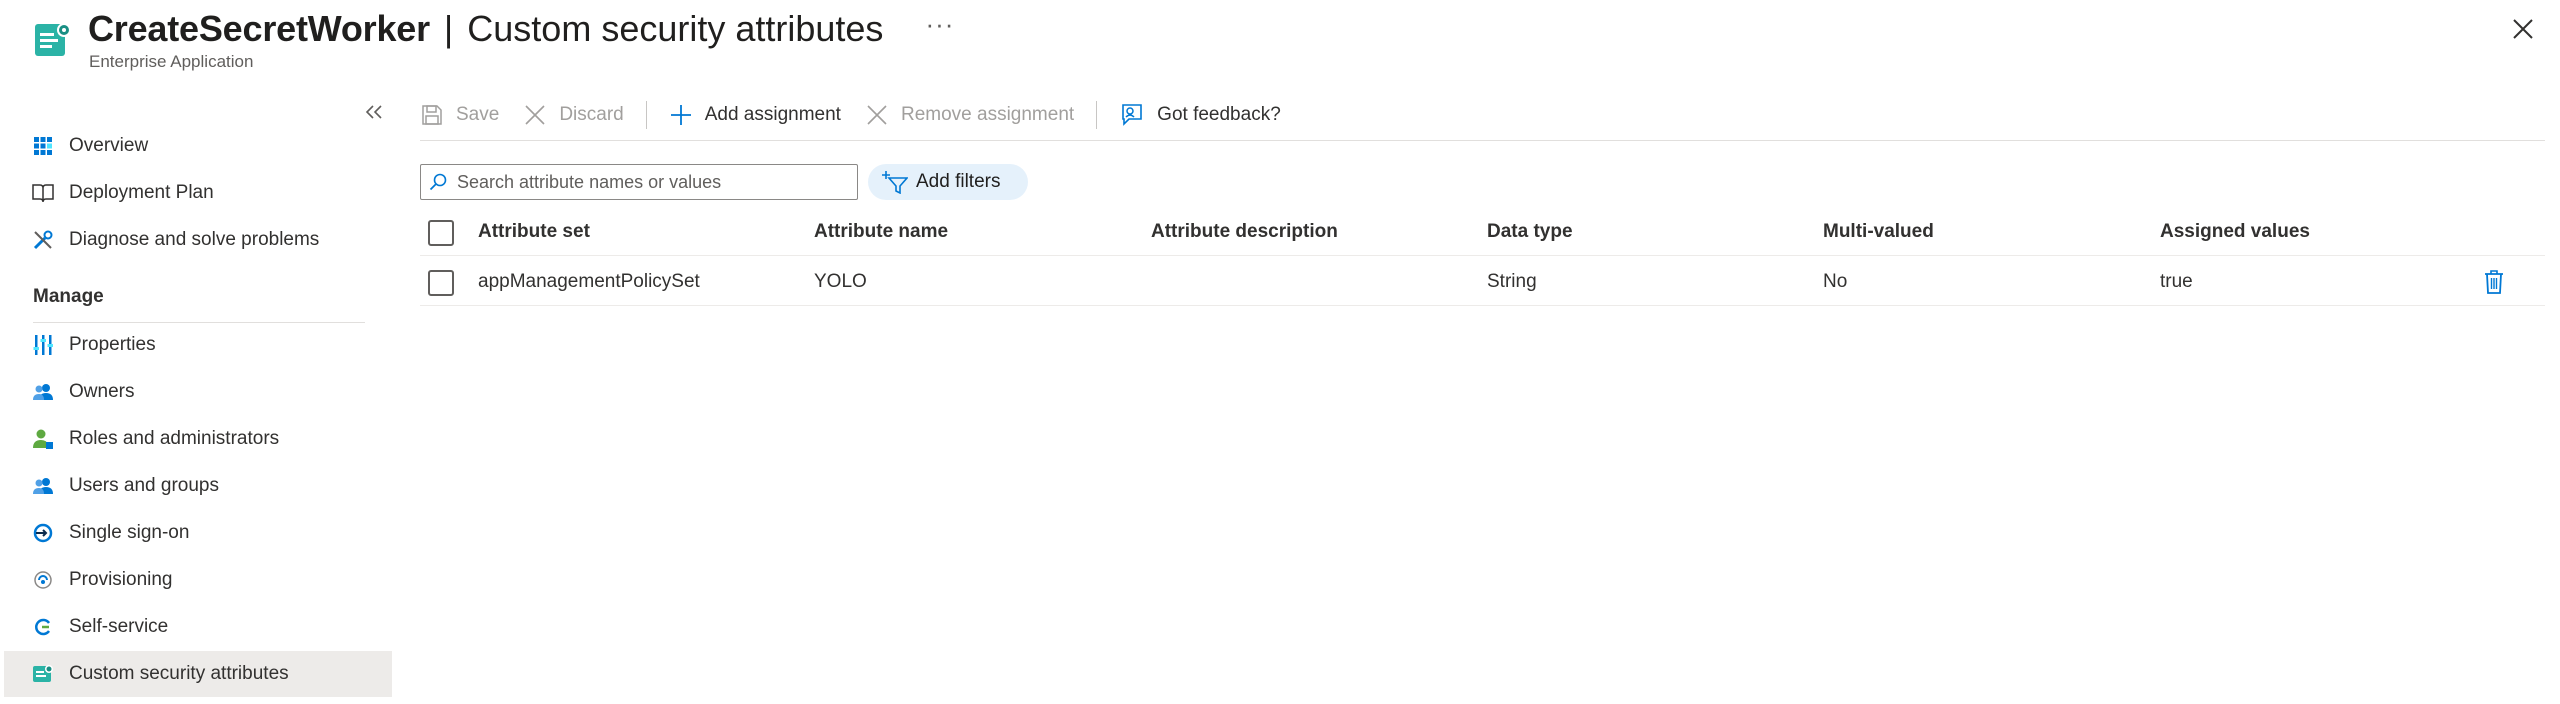 The height and width of the screenshot is (704, 2560). I want to click on self-service-icon, so click(43, 627).